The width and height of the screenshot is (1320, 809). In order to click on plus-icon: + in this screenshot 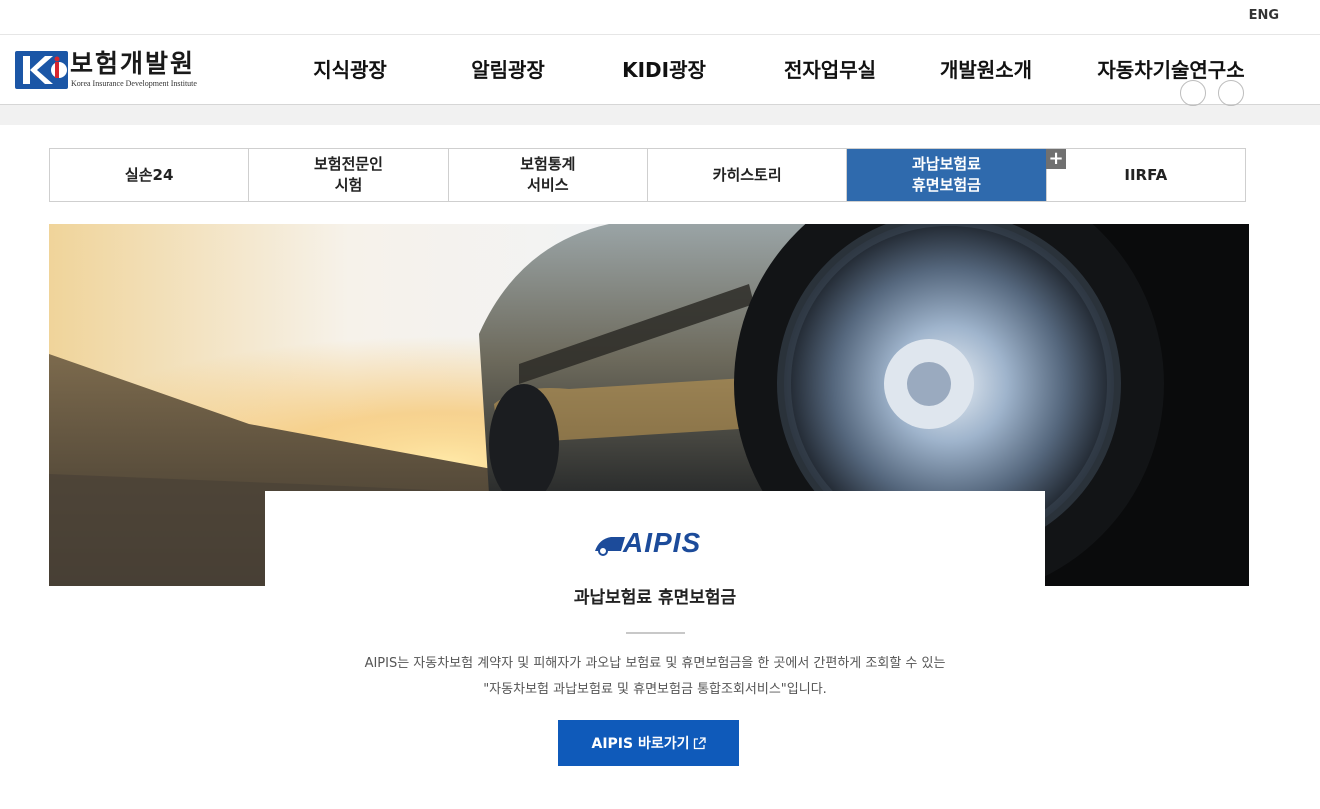, I will do `click(1056, 159)`.